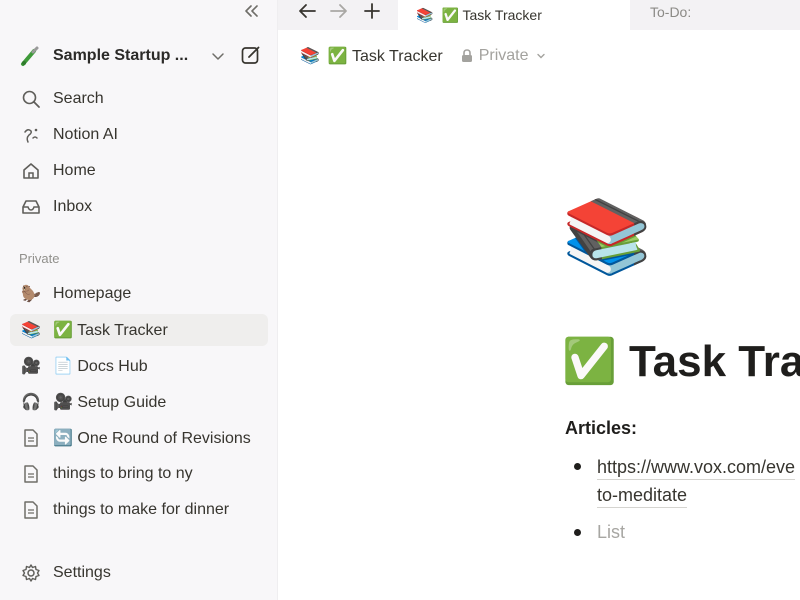 This screenshot has width=800, height=600. What do you see at coordinates (31, 402) in the screenshot?
I see `headphones-icon: 🎧` at bounding box center [31, 402].